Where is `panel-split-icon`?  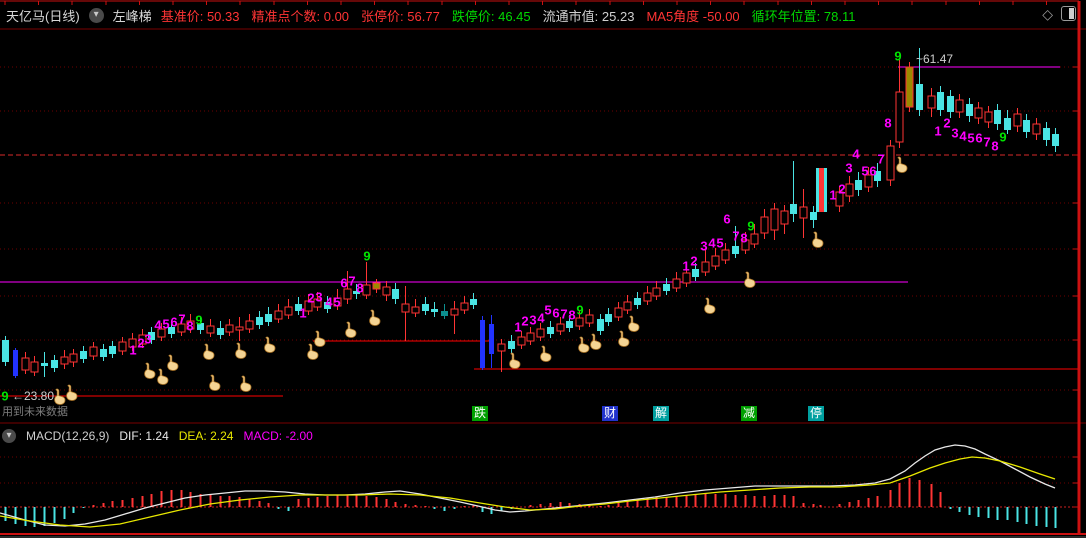
panel-split-icon is located at coordinates (1068, 13).